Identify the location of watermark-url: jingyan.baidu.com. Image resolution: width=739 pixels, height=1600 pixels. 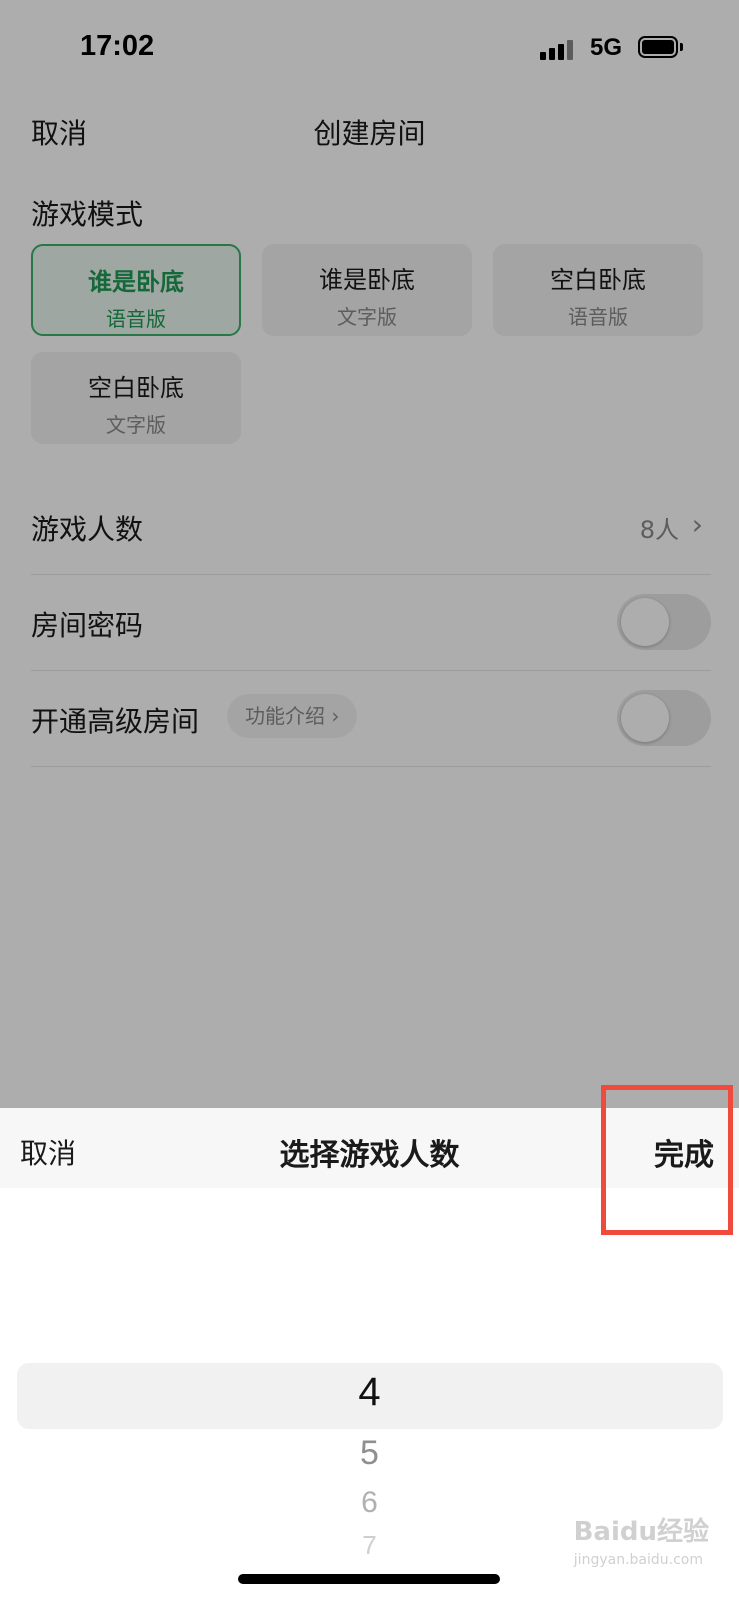
(638, 1560).